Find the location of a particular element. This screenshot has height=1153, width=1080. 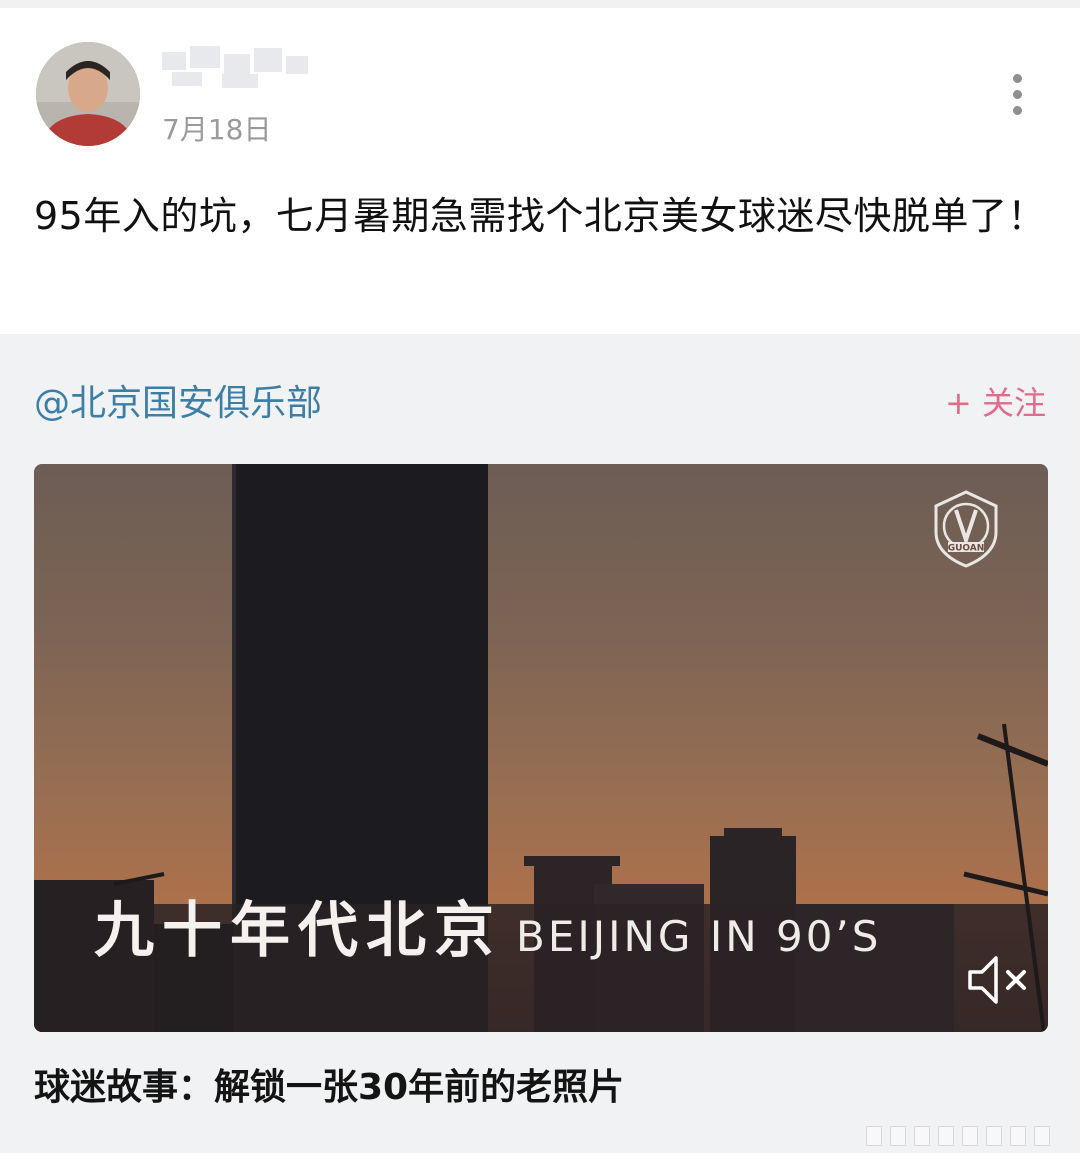

video-title-overlay: 九十年代北京 BEIJING IN 90’S is located at coordinates (487, 925).